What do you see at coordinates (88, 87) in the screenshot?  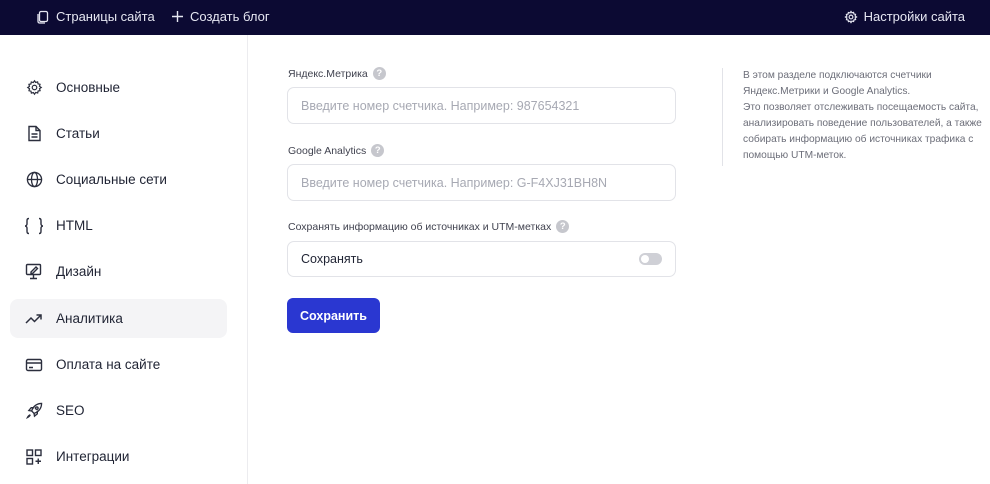 I see `sidebar-item-label: Основные` at bounding box center [88, 87].